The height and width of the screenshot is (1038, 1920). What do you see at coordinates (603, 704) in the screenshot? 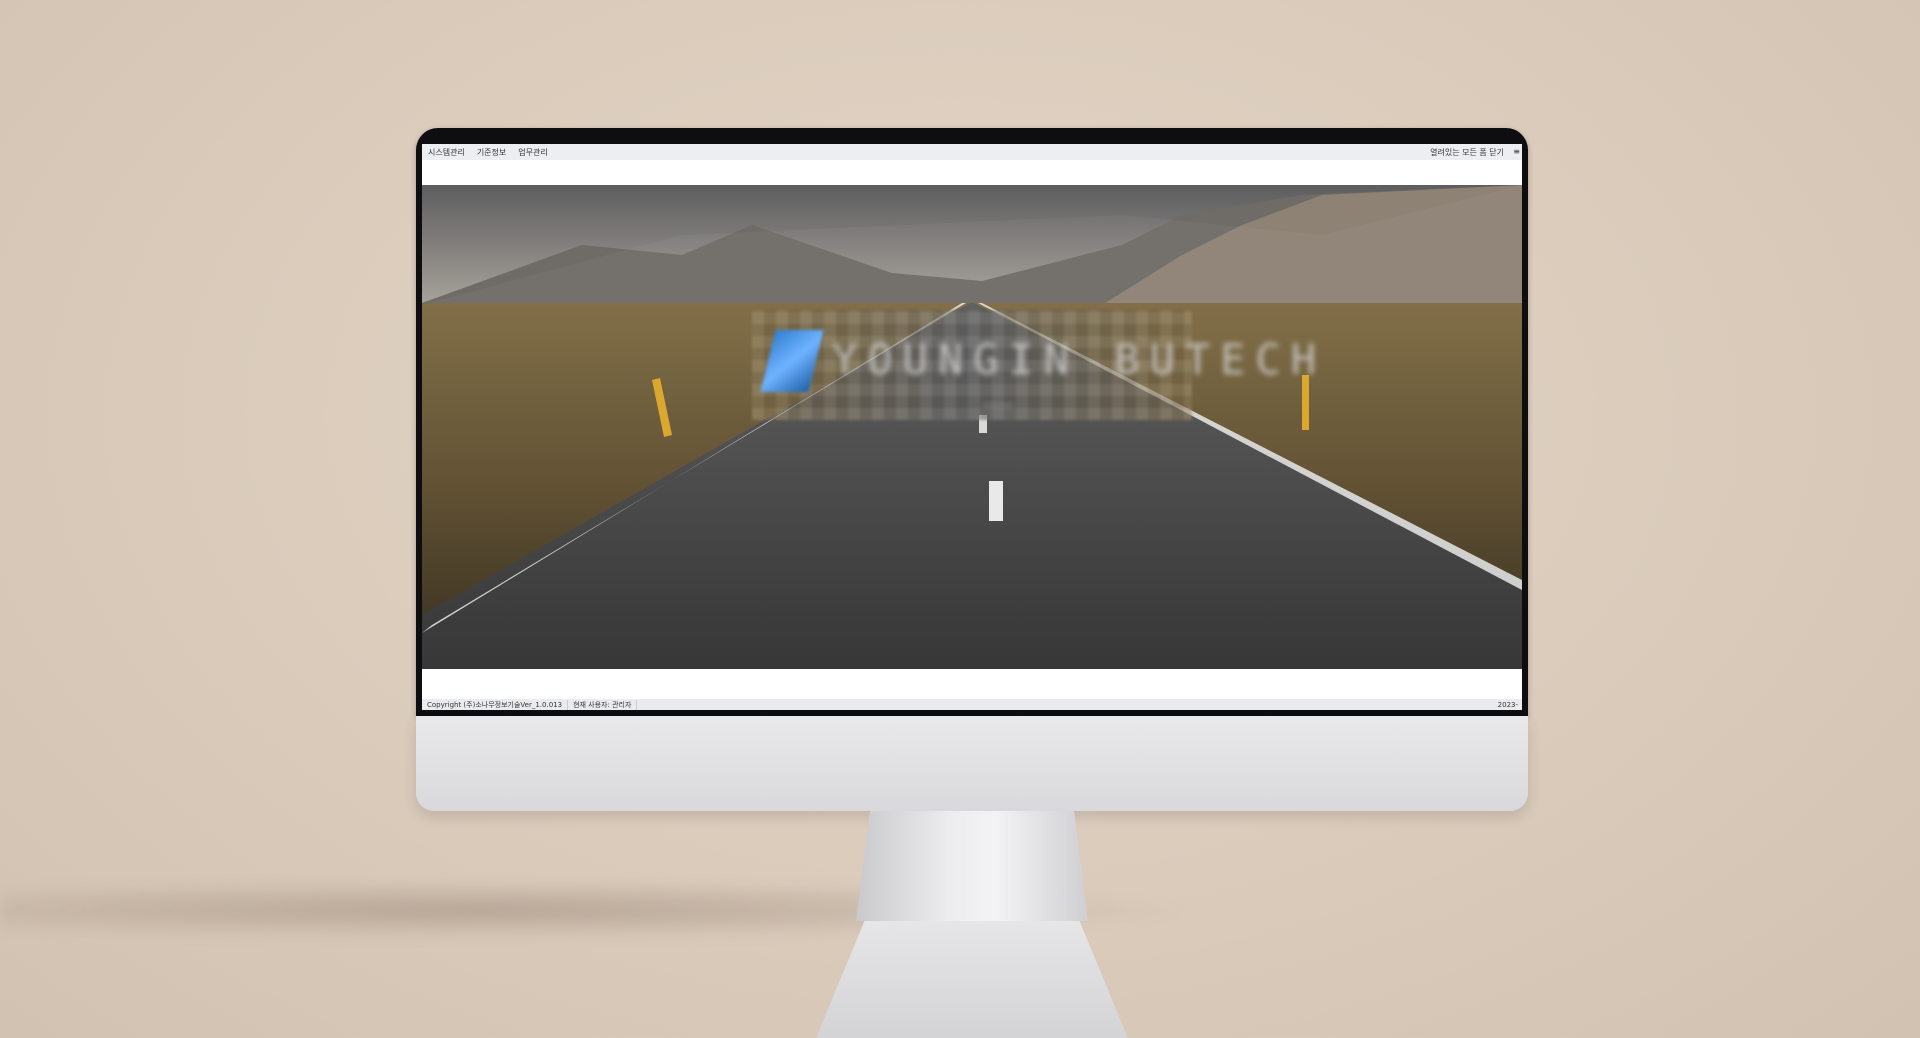
I see `status-current-user: 현재 사용자: 관리자` at bounding box center [603, 704].